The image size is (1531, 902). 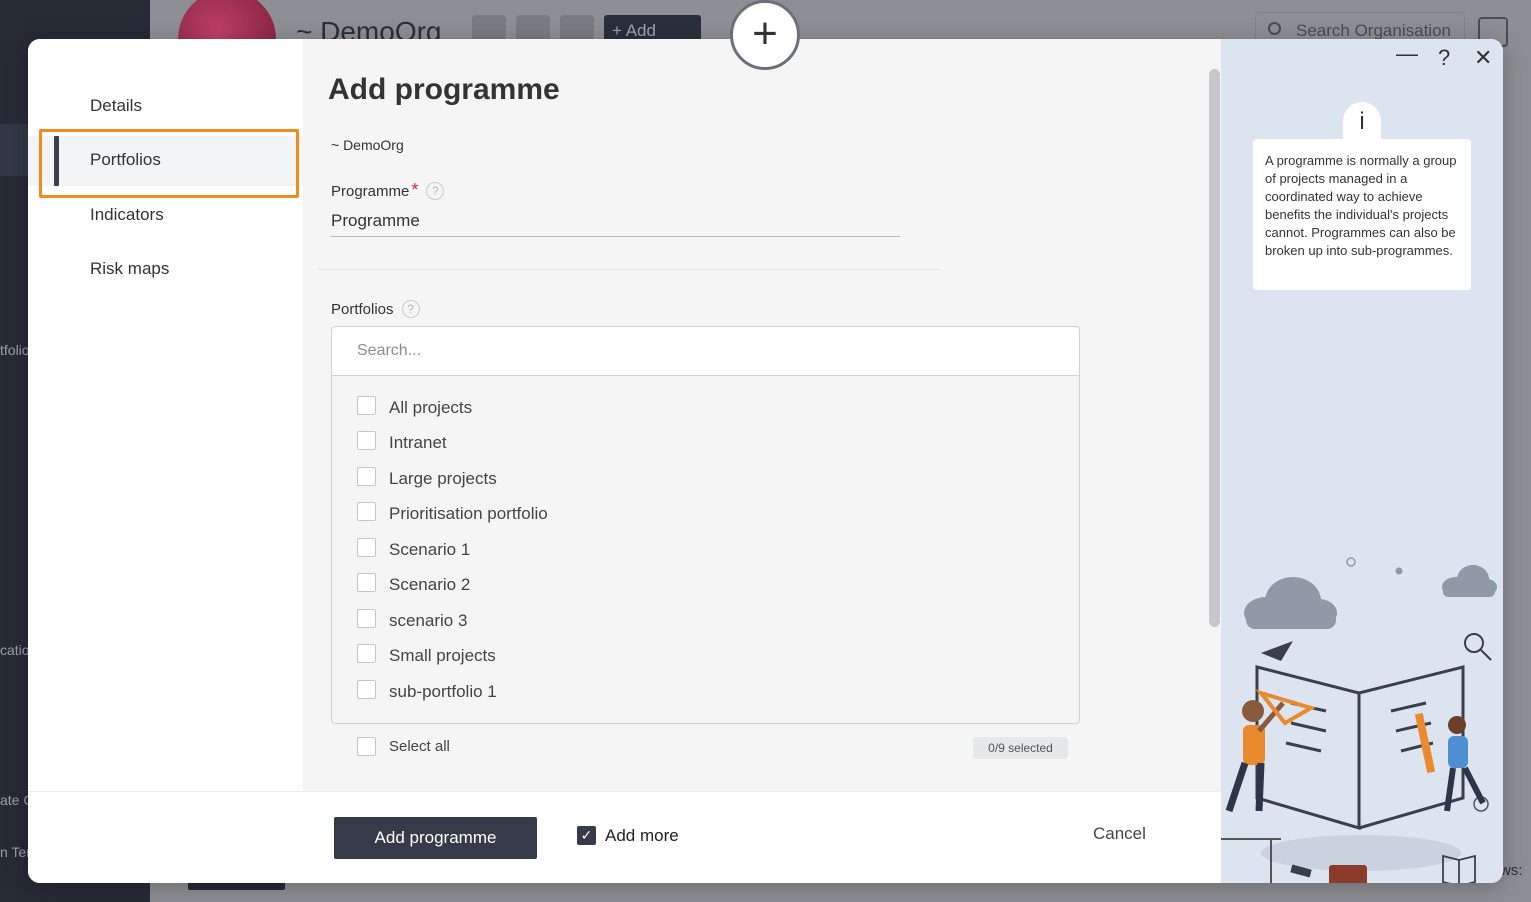 I want to click on portfolio-option-label: Prioritisation portfolio, so click(x=468, y=513).